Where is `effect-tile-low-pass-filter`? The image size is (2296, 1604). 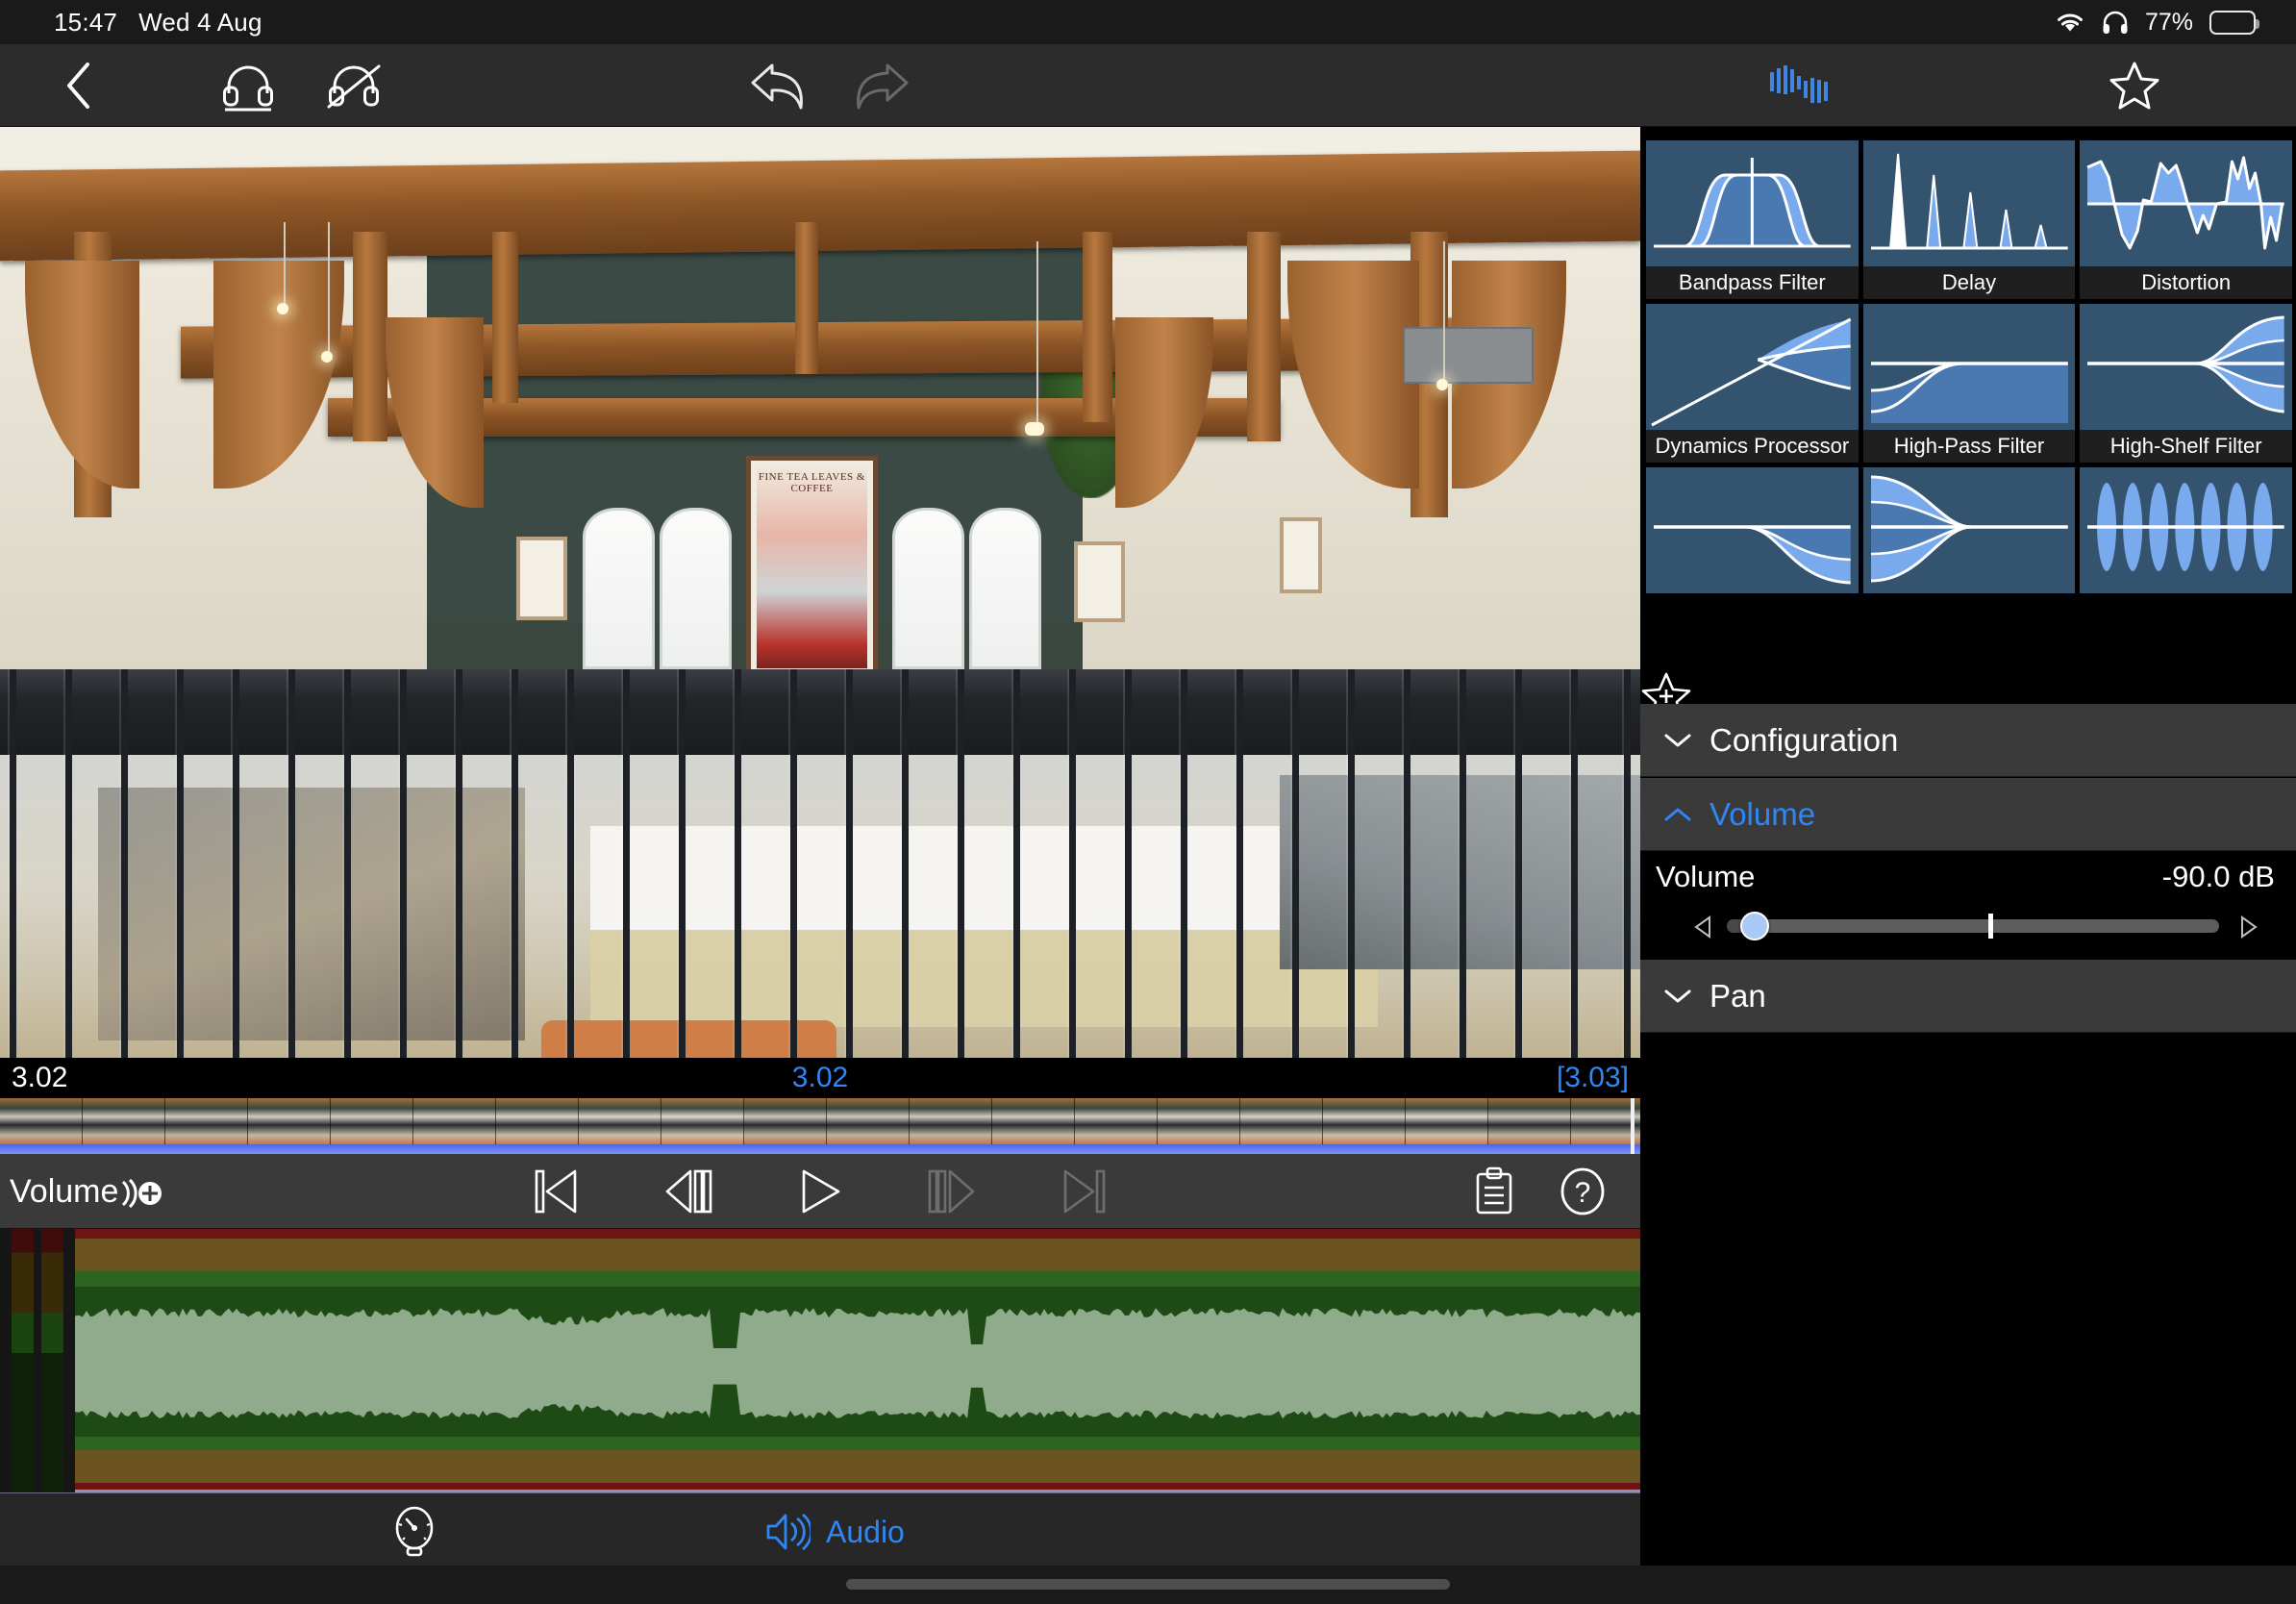
effect-tile-low-pass-filter is located at coordinates (1969, 530).